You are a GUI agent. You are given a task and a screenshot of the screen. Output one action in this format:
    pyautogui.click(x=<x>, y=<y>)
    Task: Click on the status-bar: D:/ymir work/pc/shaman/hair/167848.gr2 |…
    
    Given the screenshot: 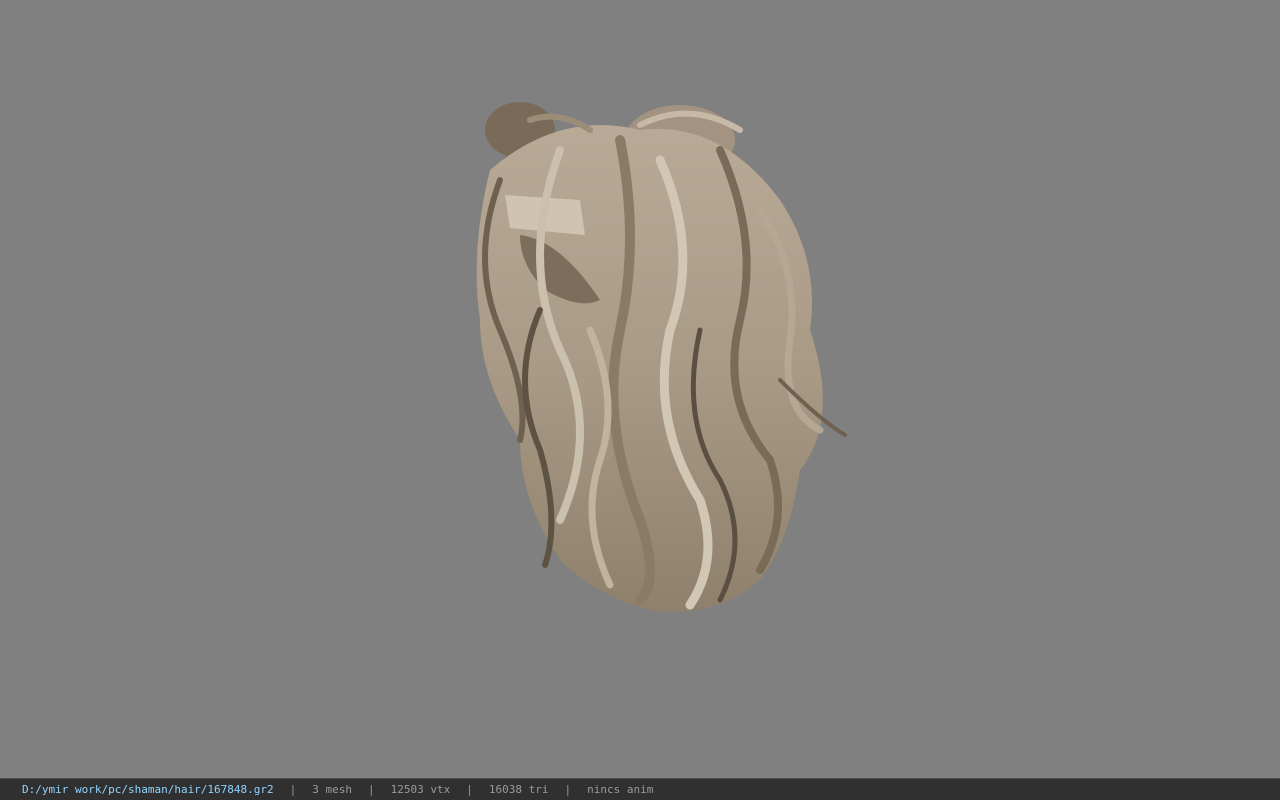 What is the action you would take?
    pyautogui.click(x=640, y=789)
    